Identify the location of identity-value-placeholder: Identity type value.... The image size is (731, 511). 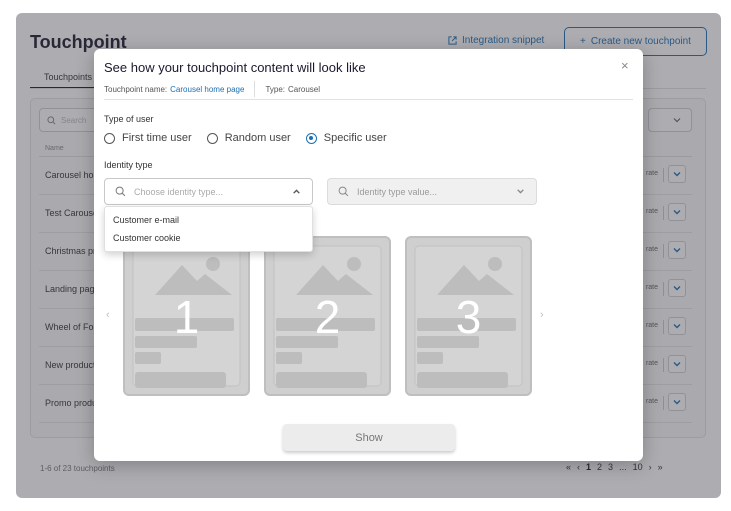
(397, 191).